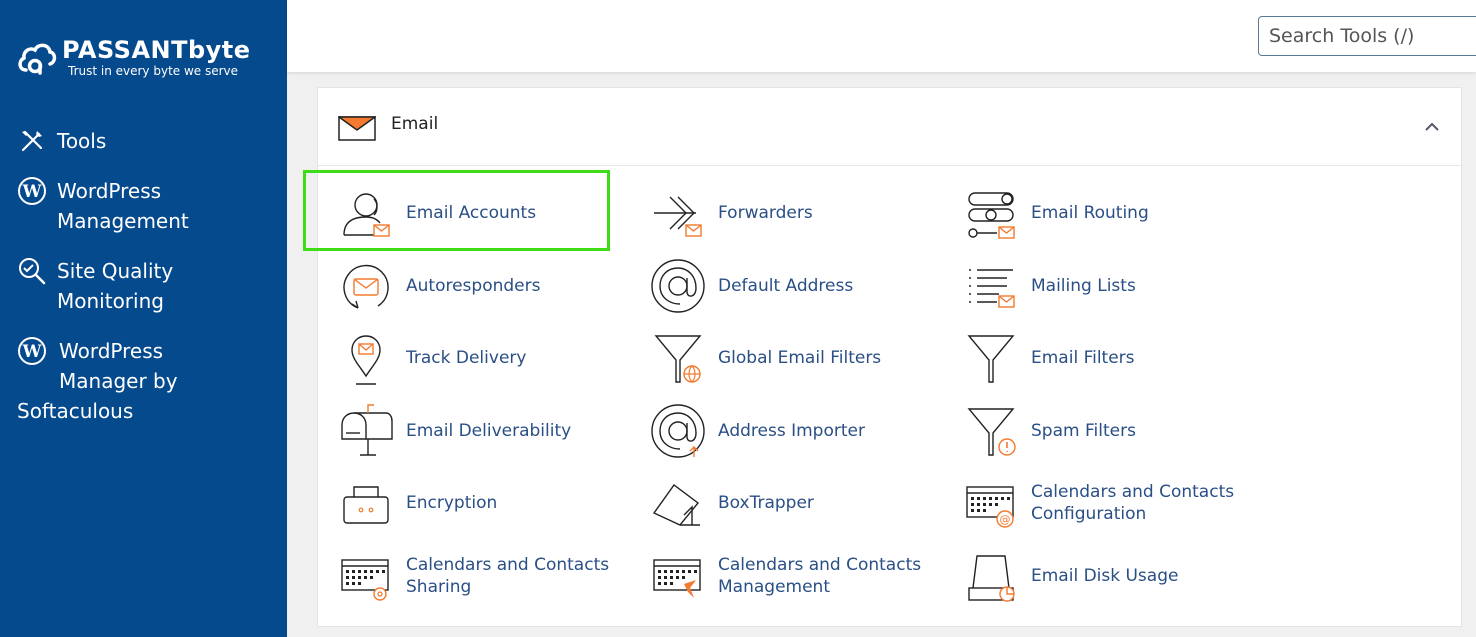  What do you see at coordinates (889, 127) in the screenshot?
I see `email-section-header: Email` at bounding box center [889, 127].